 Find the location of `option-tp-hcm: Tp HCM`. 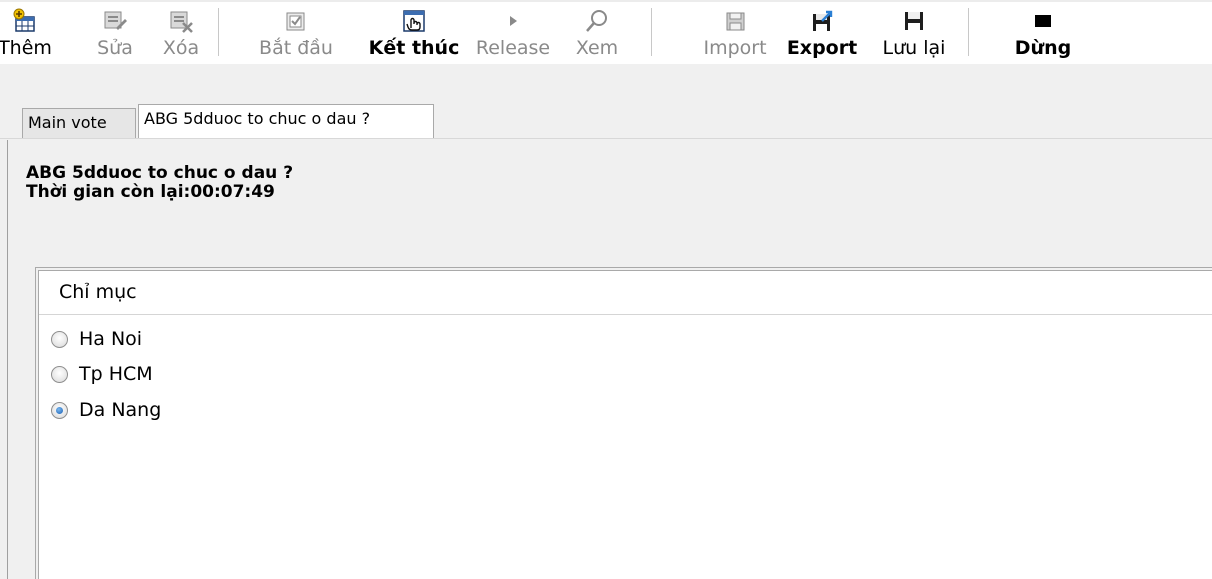

option-tp-hcm: Tp HCM is located at coordinates (102, 374).